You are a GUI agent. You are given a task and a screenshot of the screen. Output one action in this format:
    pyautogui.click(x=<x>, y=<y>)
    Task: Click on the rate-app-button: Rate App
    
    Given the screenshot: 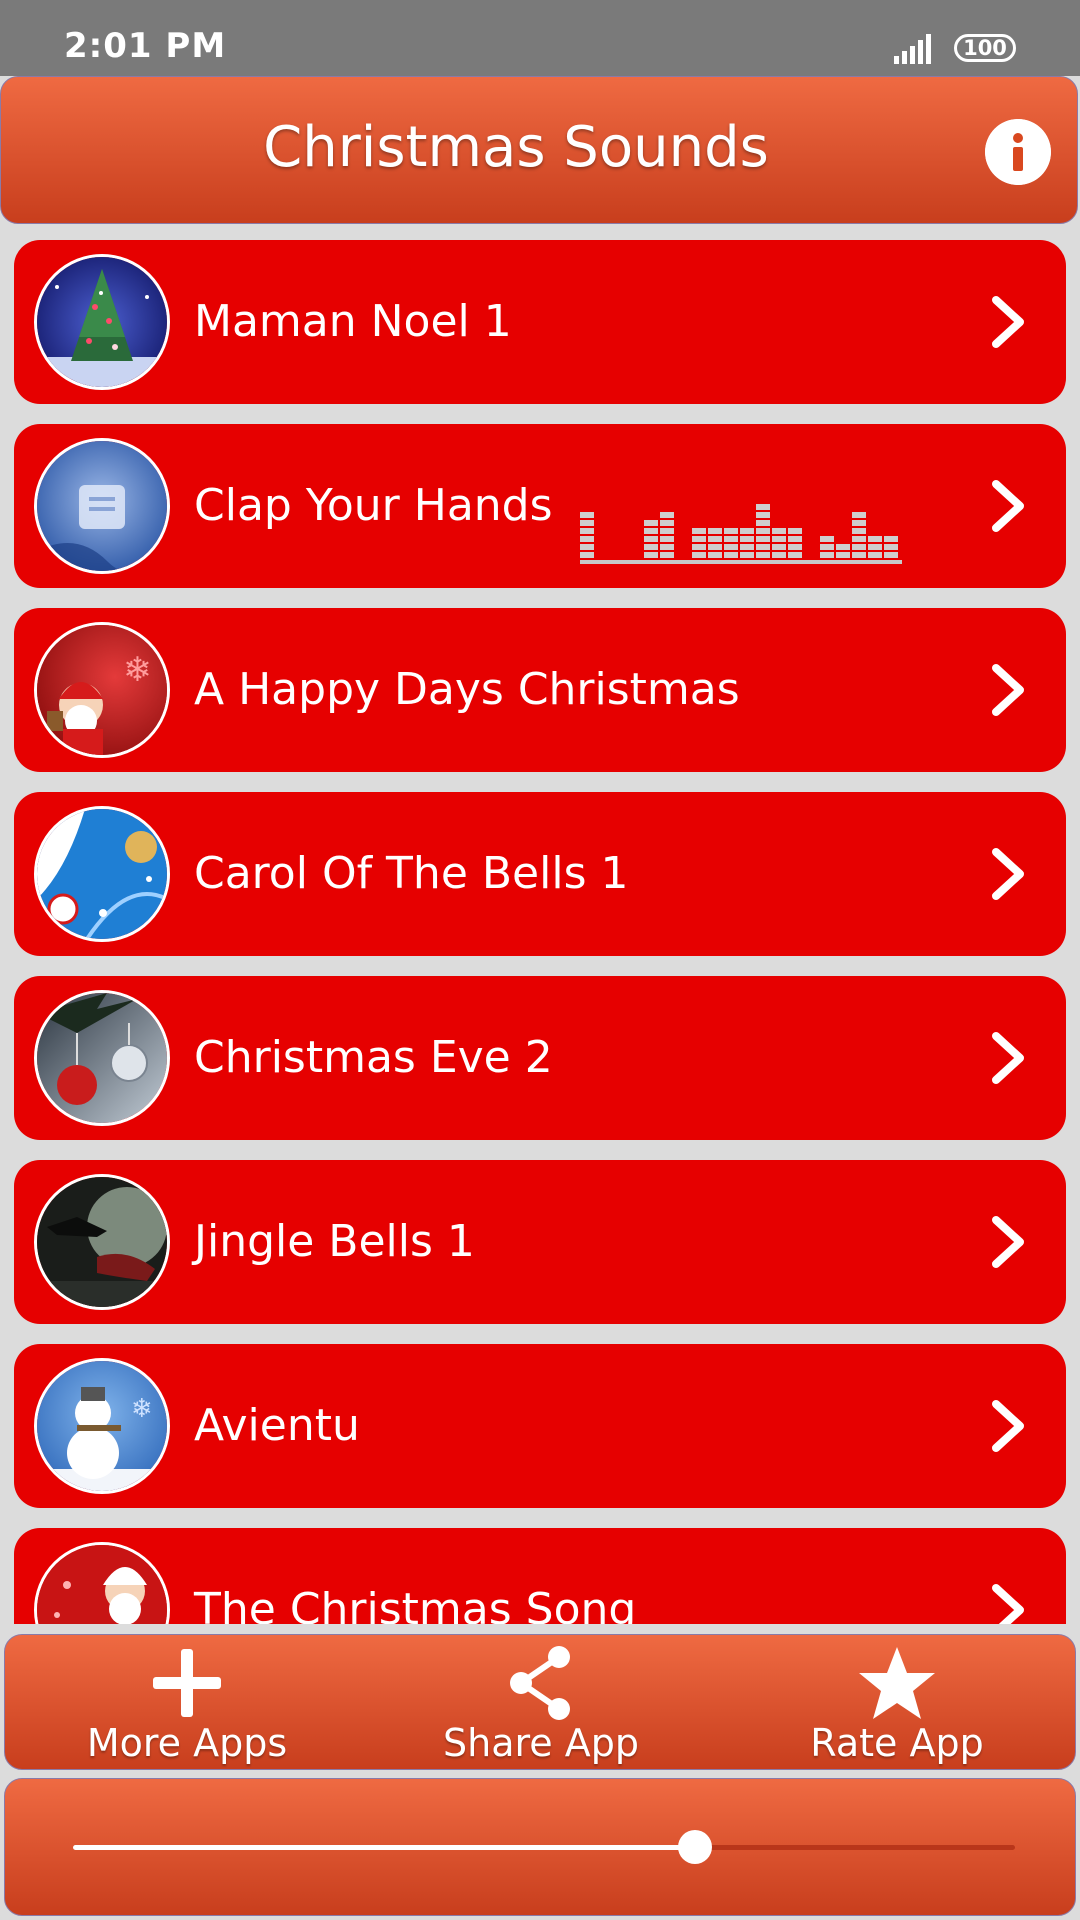 What is the action you would take?
    pyautogui.click(x=897, y=1703)
    